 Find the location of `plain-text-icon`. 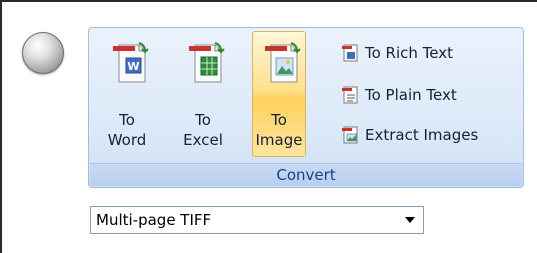

plain-text-icon is located at coordinates (350, 95).